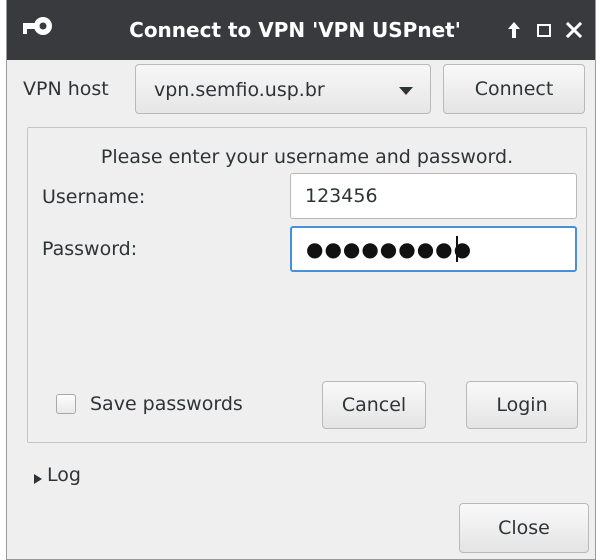 This screenshot has height=560, width=602. Describe the element at coordinates (64, 475) in the screenshot. I see `log-label: Log` at that location.